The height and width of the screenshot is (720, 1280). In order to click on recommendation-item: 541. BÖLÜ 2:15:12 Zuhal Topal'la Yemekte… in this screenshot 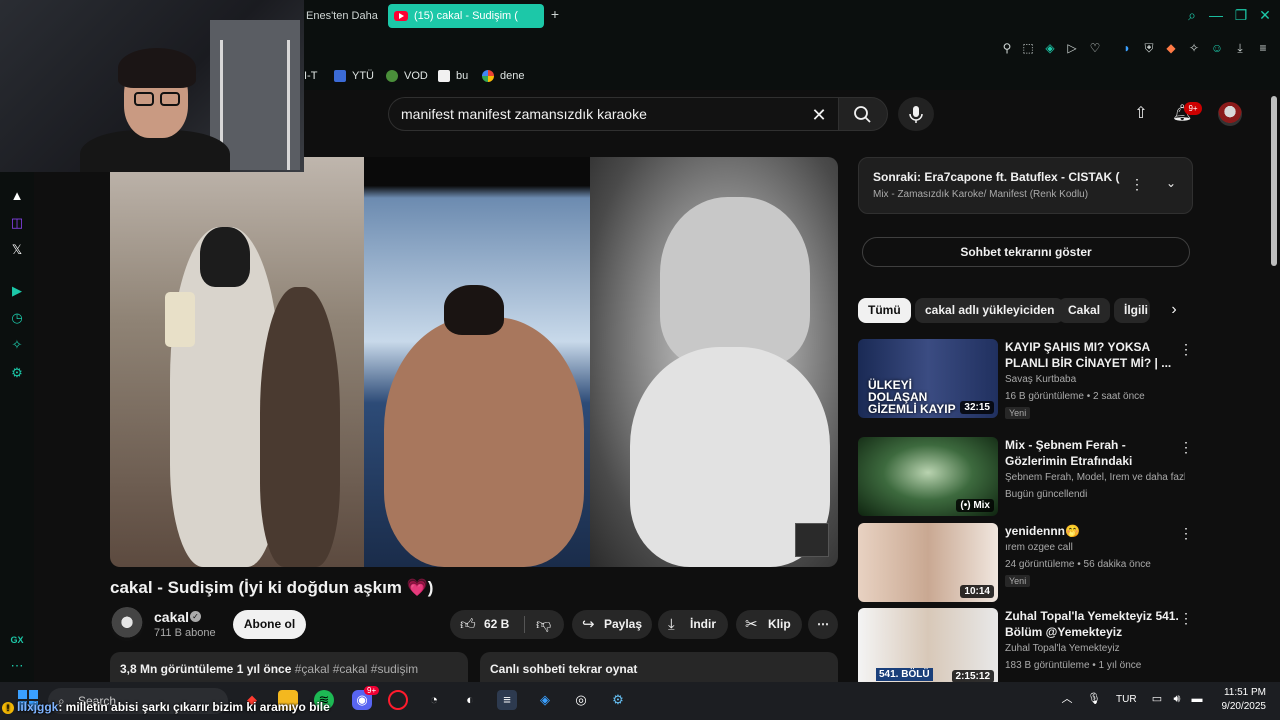, I will do `click(1058, 648)`.